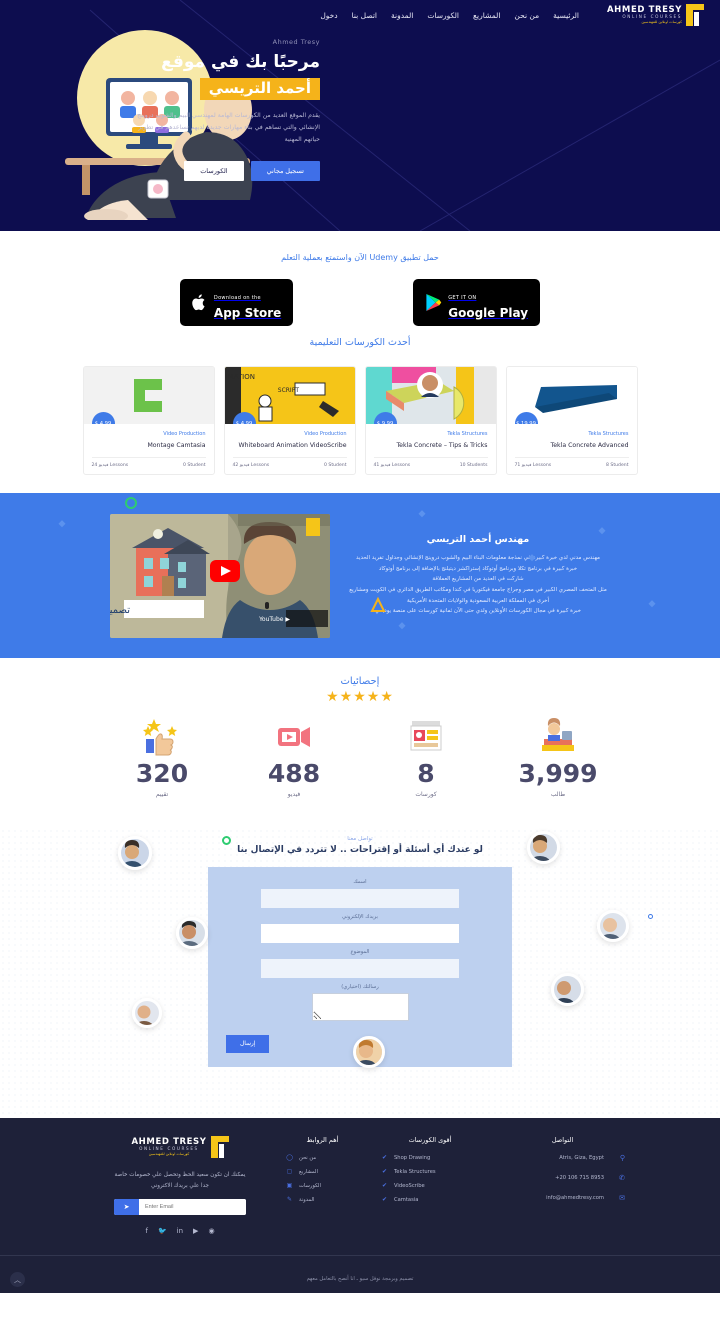 This screenshot has width=720, height=1330. I want to click on courses-button: الكورسات, so click(214, 170).